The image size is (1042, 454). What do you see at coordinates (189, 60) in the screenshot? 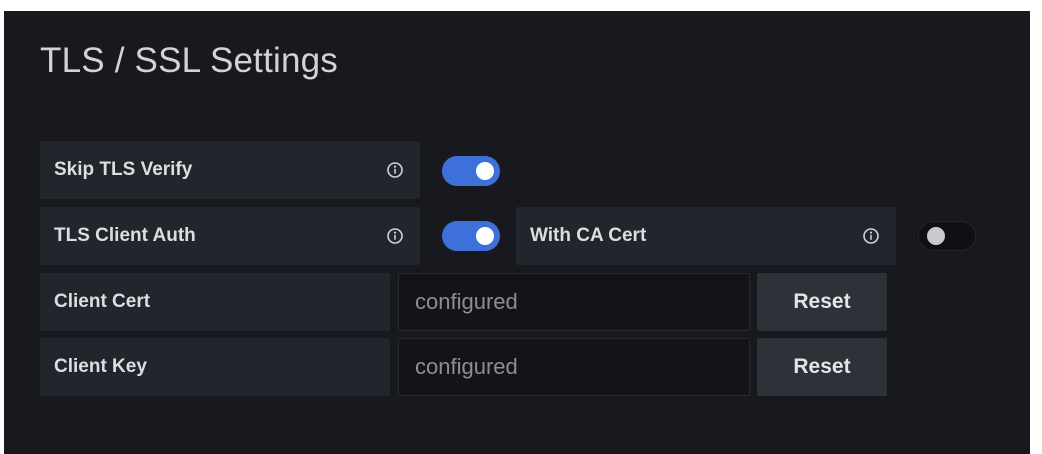
I see `section-title: TLS / SSL Settings` at bounding box center [189, 60].